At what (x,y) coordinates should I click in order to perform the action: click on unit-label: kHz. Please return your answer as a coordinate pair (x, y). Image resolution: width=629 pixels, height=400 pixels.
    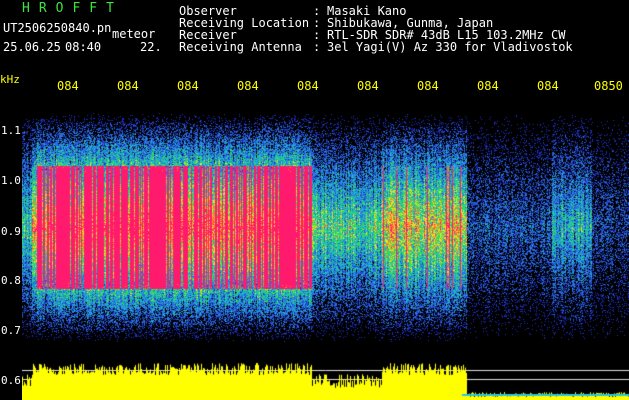
    Looking at the image, I should click on (10, 79).